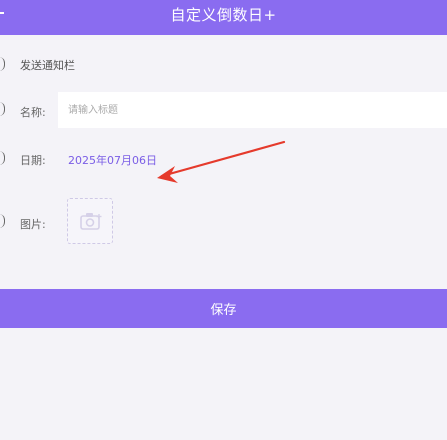 This screenshot has width=447, height=440. I want to click on name-label: 名称:, so click(33, 112).